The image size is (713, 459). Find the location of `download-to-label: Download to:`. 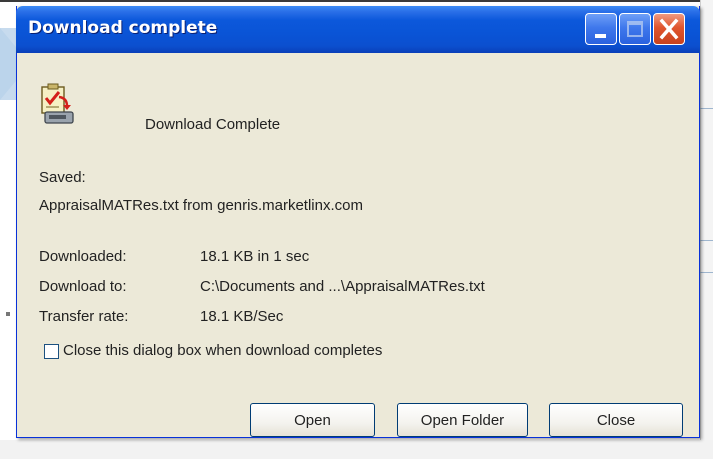

download-to-label: Download to: is located at coordinates (83, 286).